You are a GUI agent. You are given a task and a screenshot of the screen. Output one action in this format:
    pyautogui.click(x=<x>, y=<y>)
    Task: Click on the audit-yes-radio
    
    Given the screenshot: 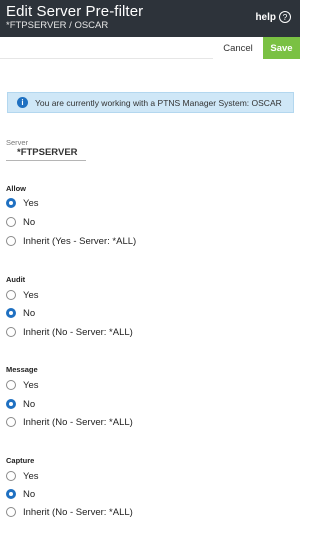 What is the action you would take?
    pyautogui.click(x=11, y=295)
    